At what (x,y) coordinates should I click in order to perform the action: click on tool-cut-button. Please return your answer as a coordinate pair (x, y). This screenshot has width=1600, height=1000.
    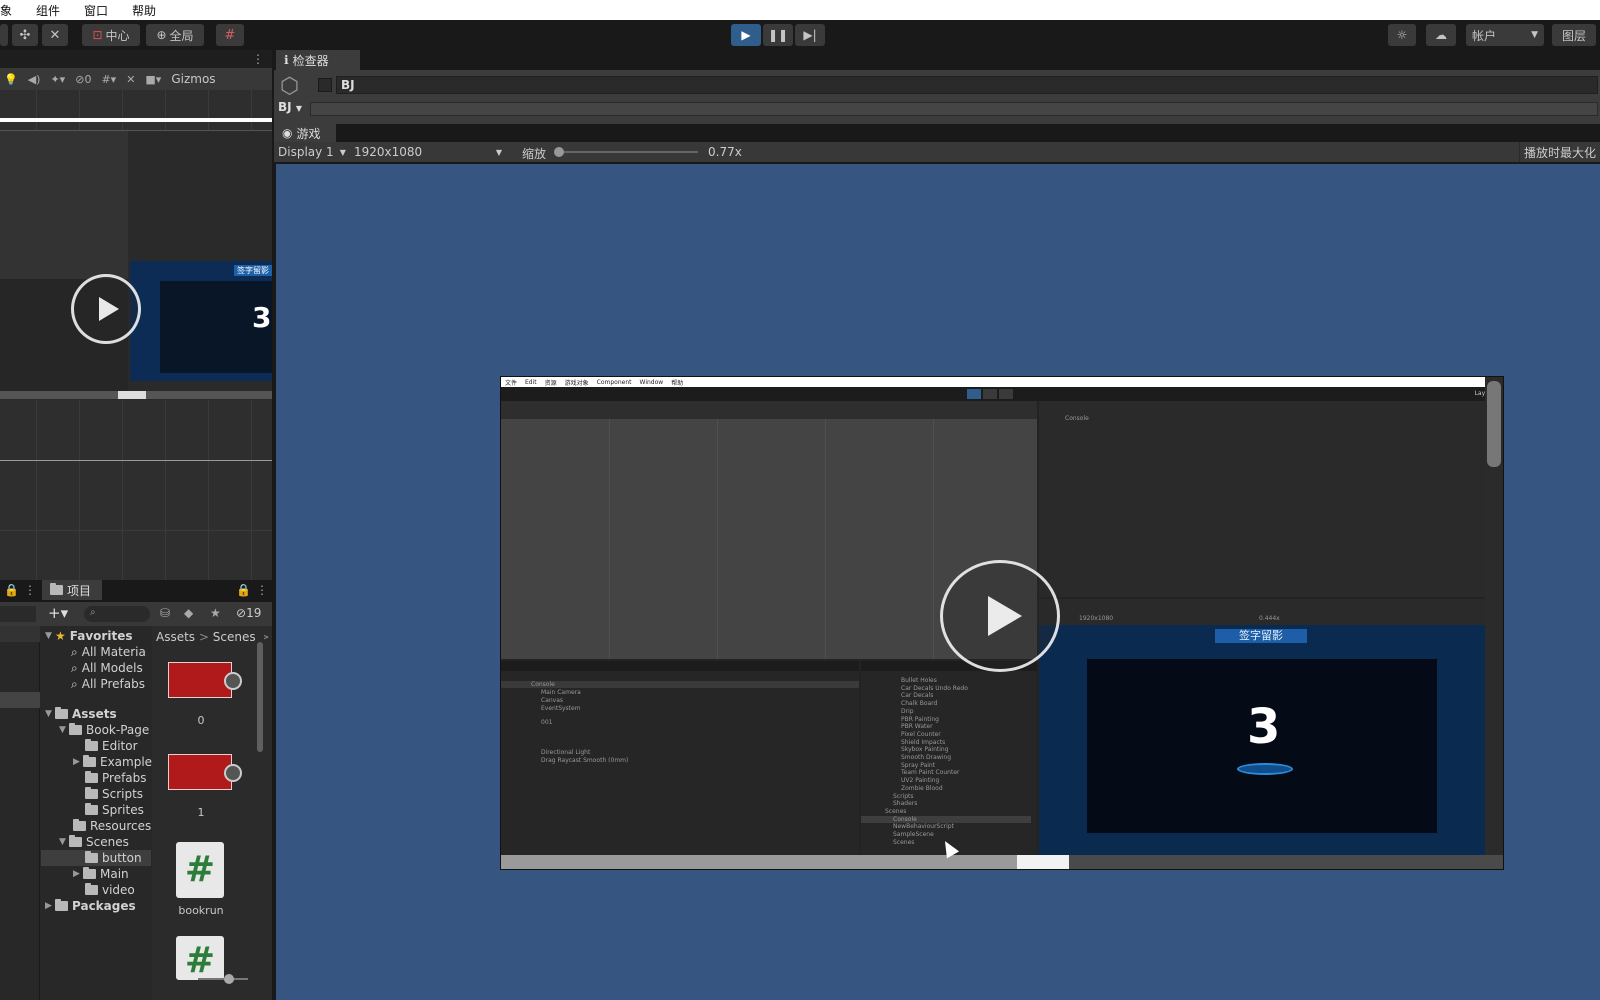
    Looking at the image, I should click on (4, 35).